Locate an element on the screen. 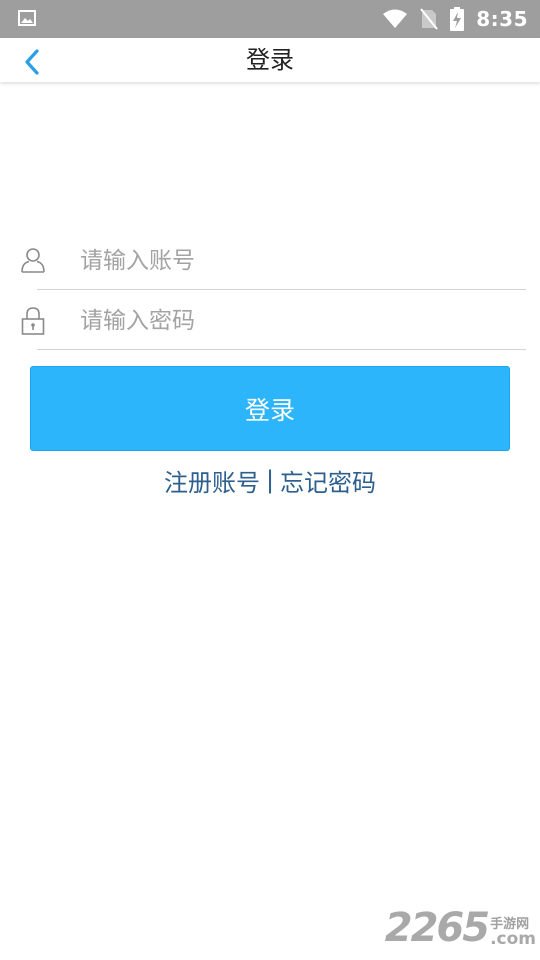 The image size is (540, 960). site-watermark: 2265 手游网 .com is located at coordinates (460, 928).